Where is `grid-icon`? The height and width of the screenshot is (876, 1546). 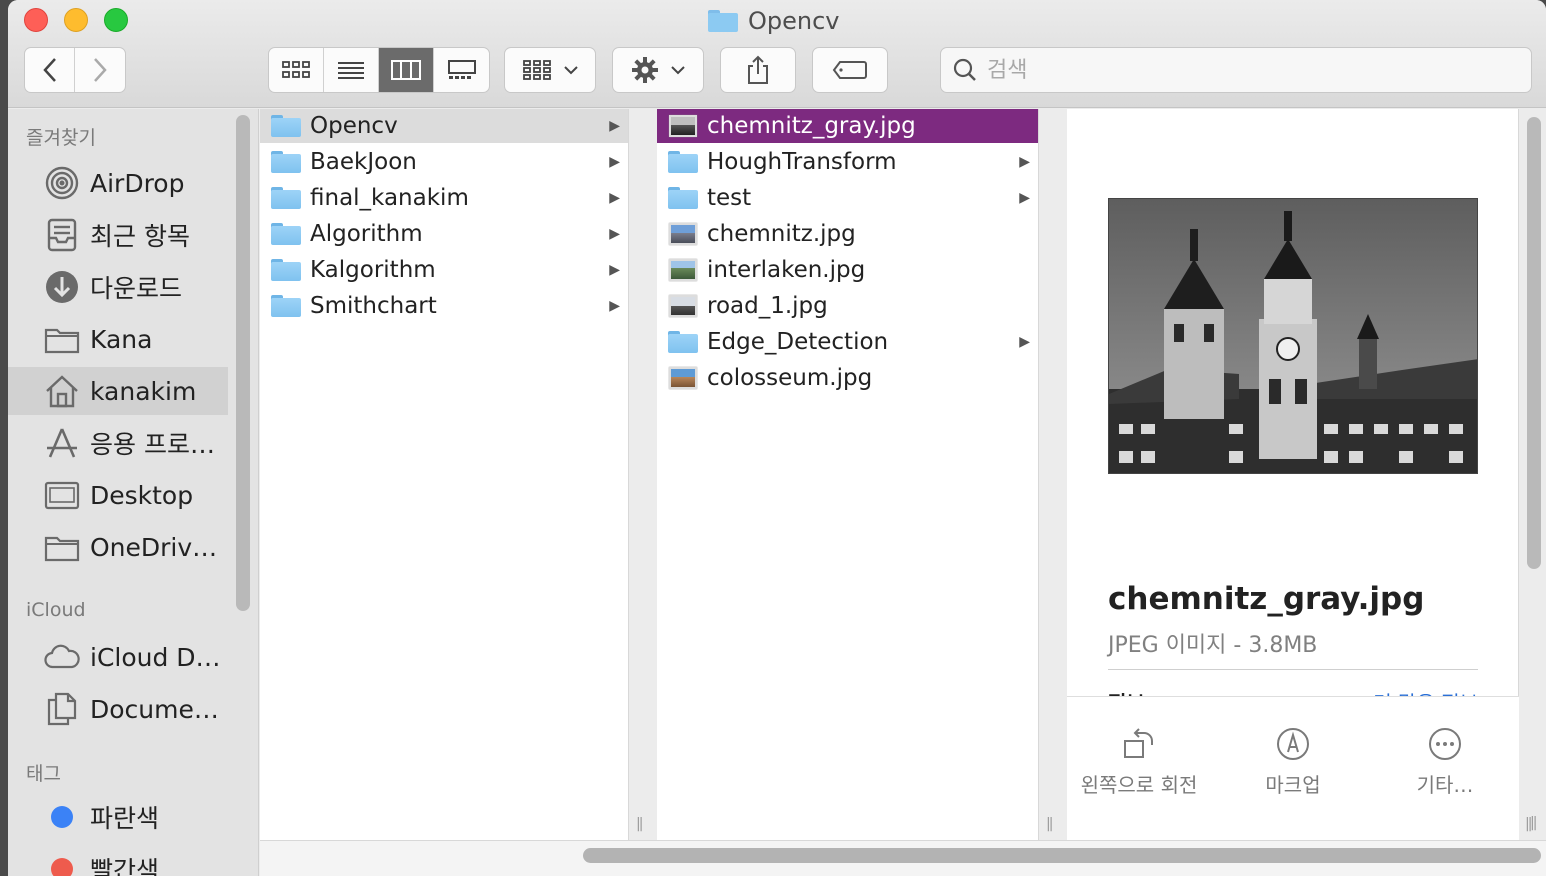
grid-icon is located at coordinates (296, 69).